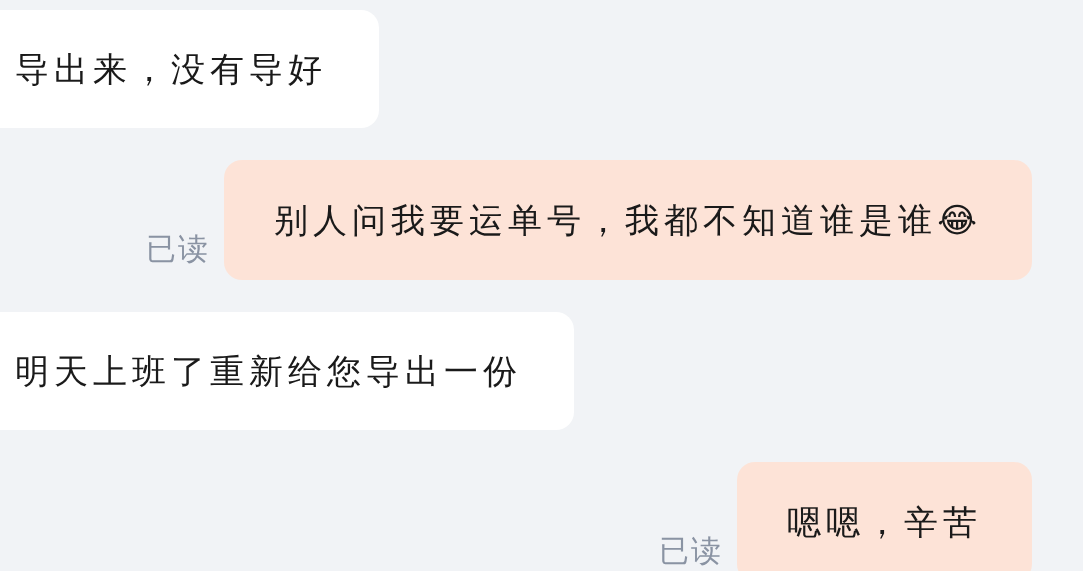 The image size is (1083, 571). Describe the element at coordinates (189, 69) in the screenshot. I see `message-bubble: 导出来，没有导好` at that location.